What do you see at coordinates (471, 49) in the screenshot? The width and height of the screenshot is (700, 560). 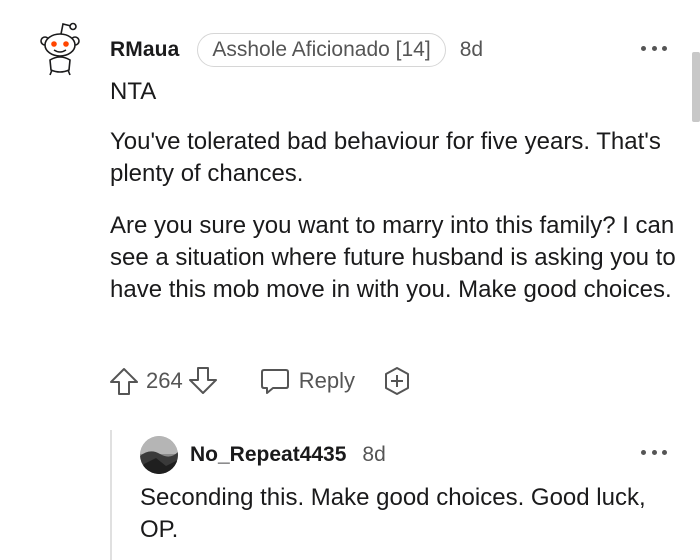 I see `comment-age: 8d` at bounding box center [471, 49].